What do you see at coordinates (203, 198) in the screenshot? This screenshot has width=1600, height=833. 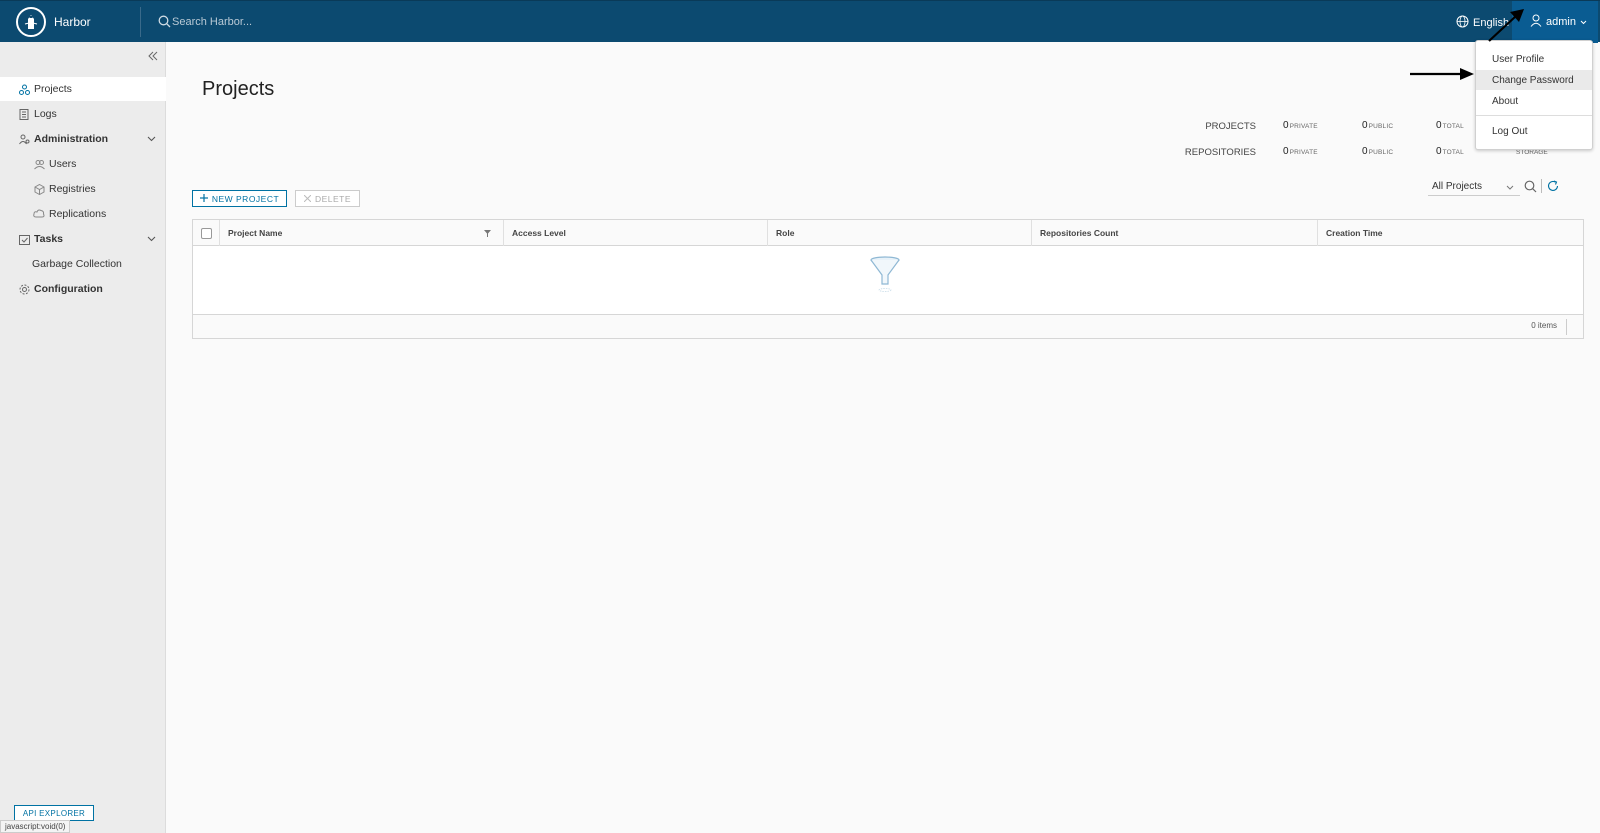 I see `plus-icon` at bounding box center [203, 198].